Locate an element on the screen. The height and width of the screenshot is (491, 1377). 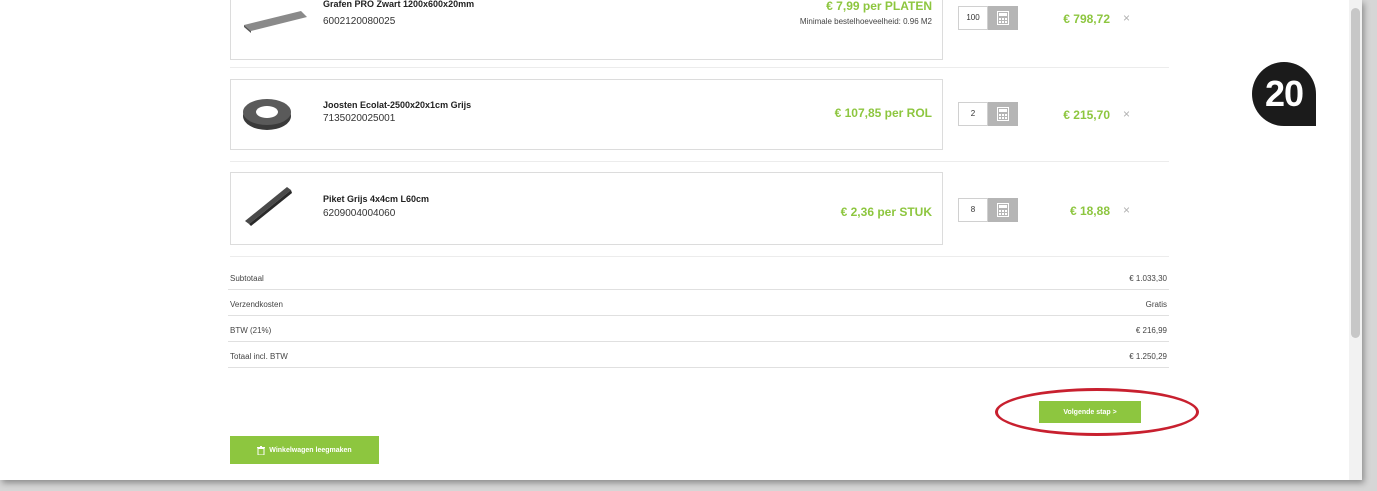
trash-icon is located at coordinates (261, 450).